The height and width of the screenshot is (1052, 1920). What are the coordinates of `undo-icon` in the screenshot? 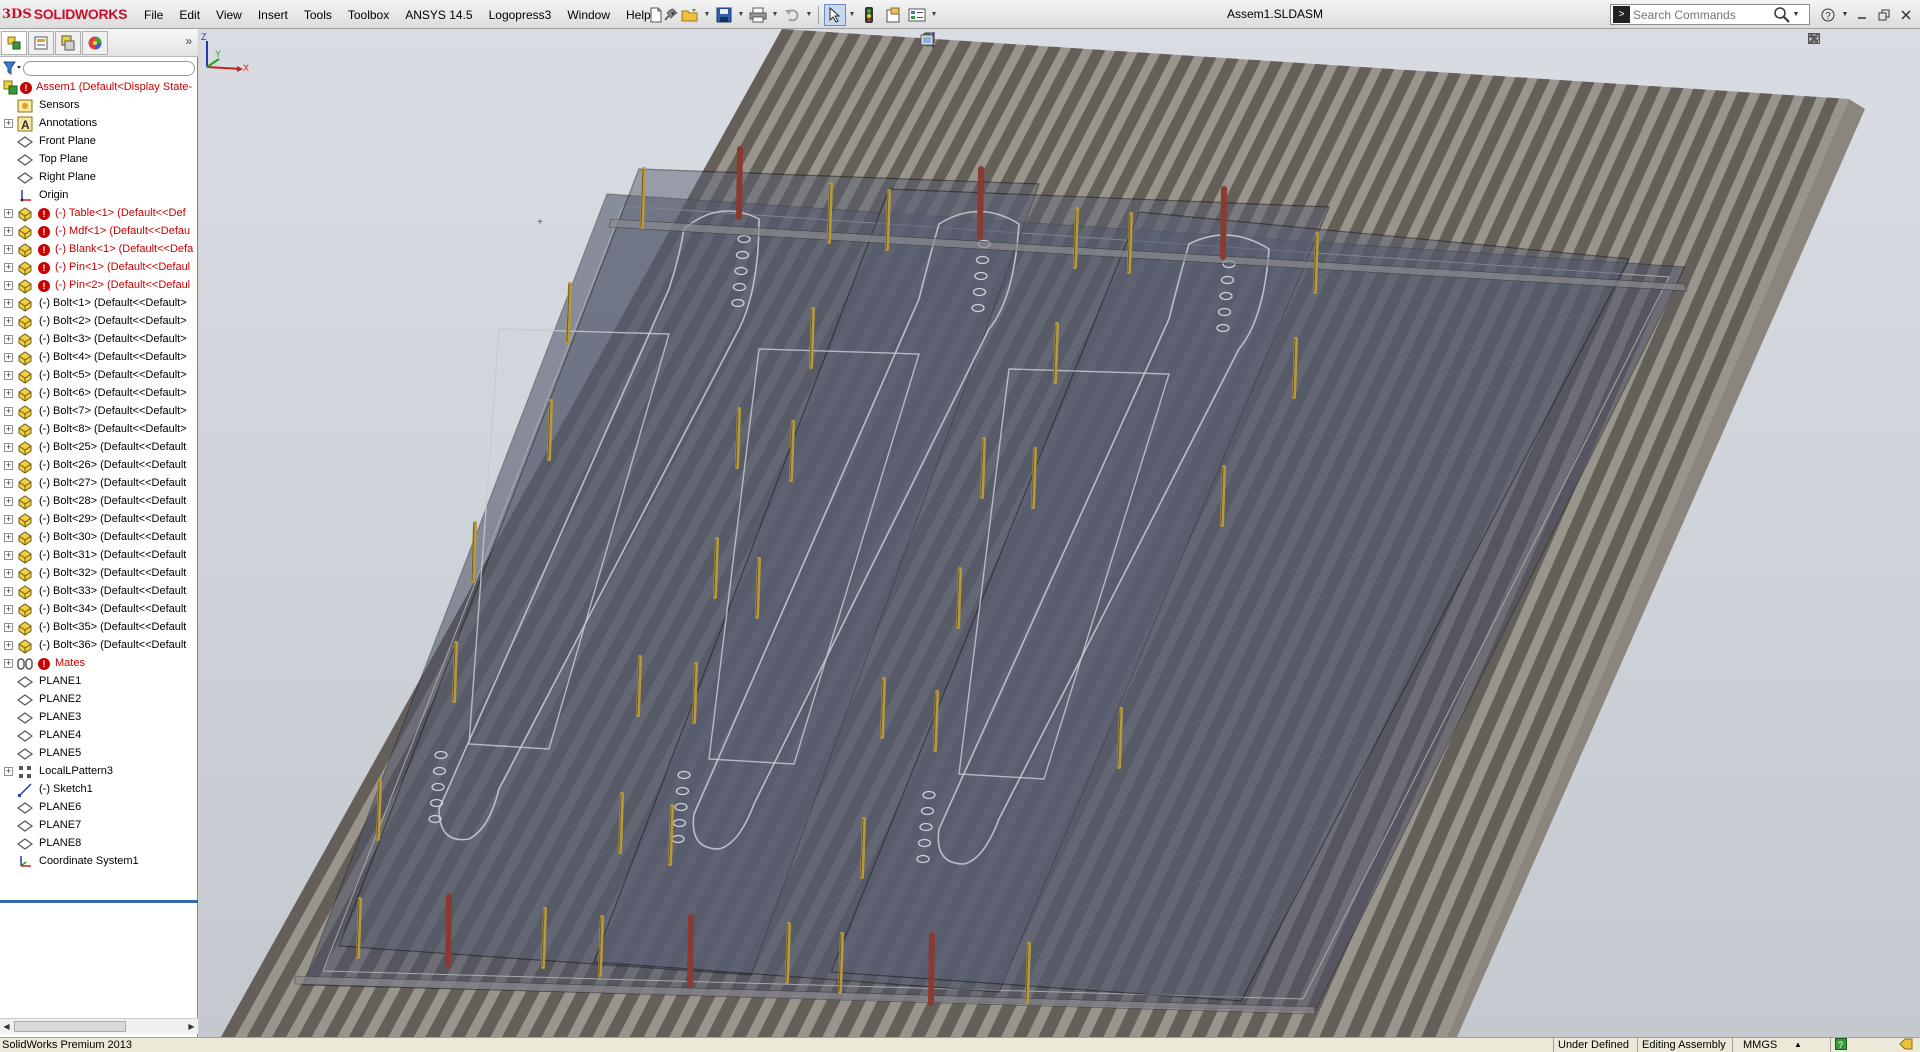 It's located at (792, 15).